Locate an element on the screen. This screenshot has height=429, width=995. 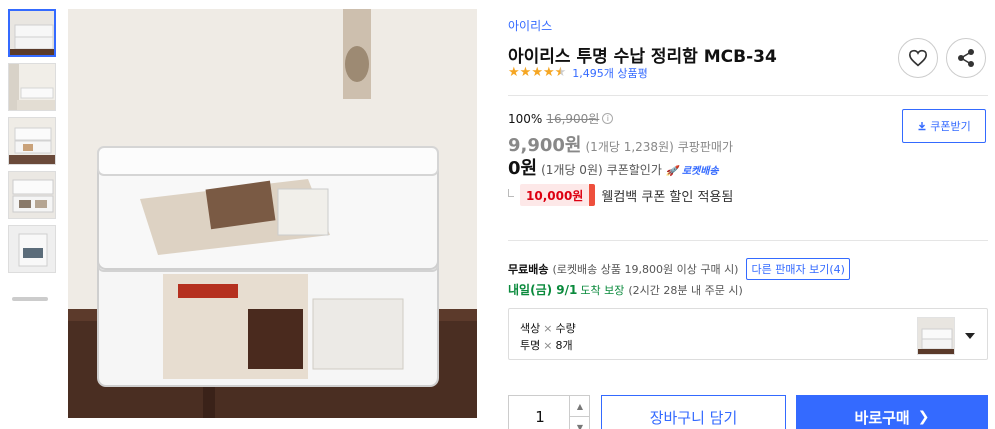
product-title: 아이리스 투명 수납 정리함 MCB-34 is located at coordinates (642, 57).